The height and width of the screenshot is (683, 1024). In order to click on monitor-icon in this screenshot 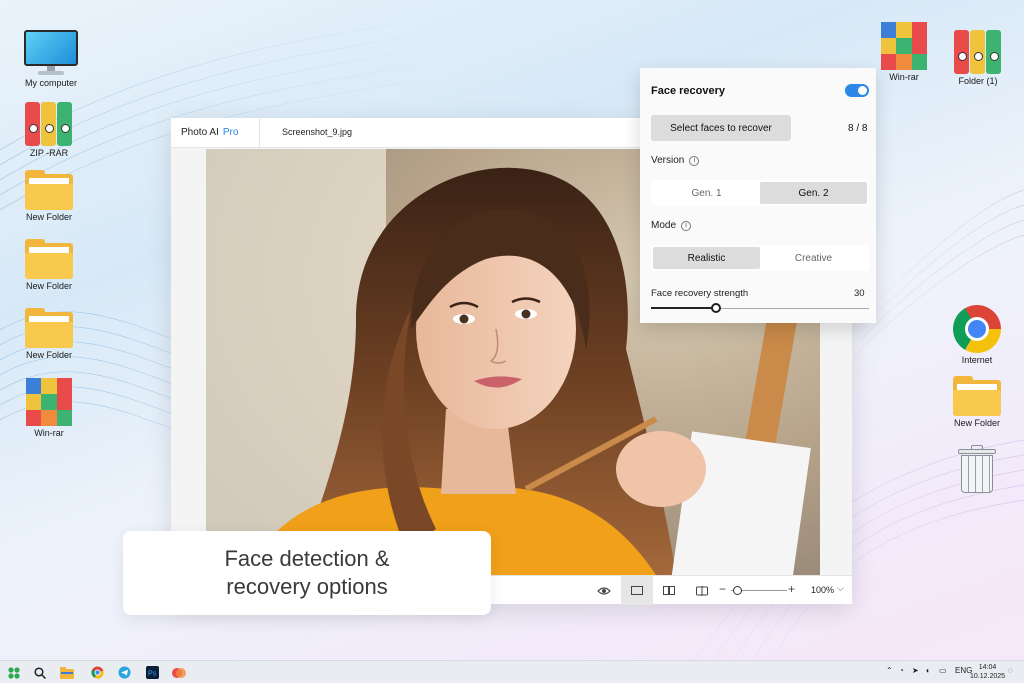, I will do `click(51, 53)`.